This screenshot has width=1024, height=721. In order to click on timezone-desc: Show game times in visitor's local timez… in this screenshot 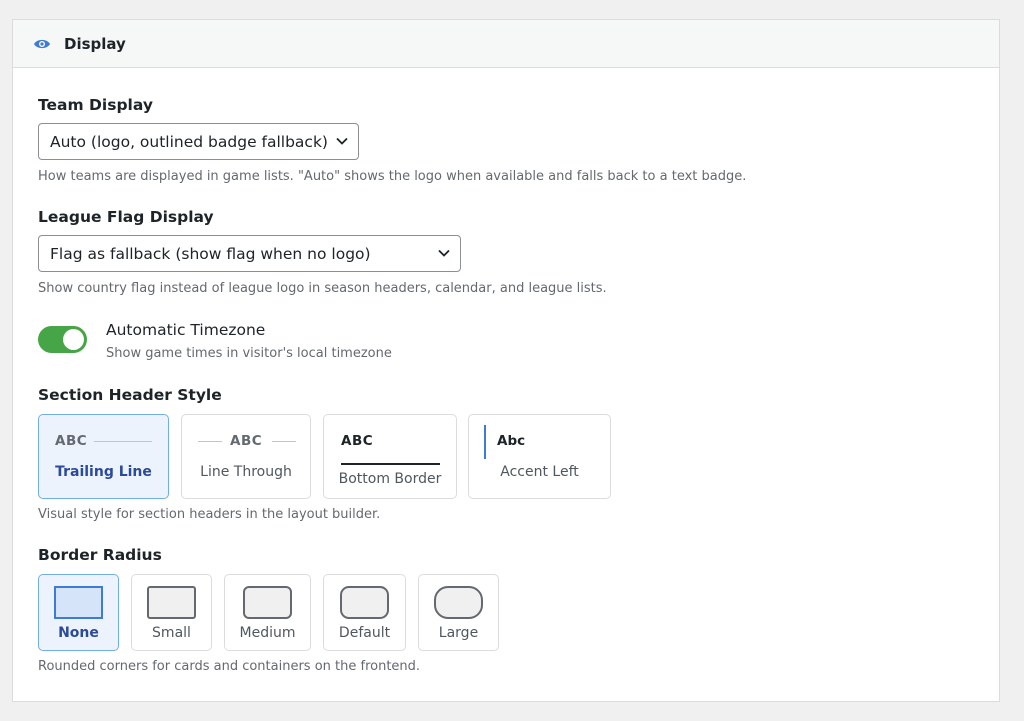, I will do `click(249, 353)`.